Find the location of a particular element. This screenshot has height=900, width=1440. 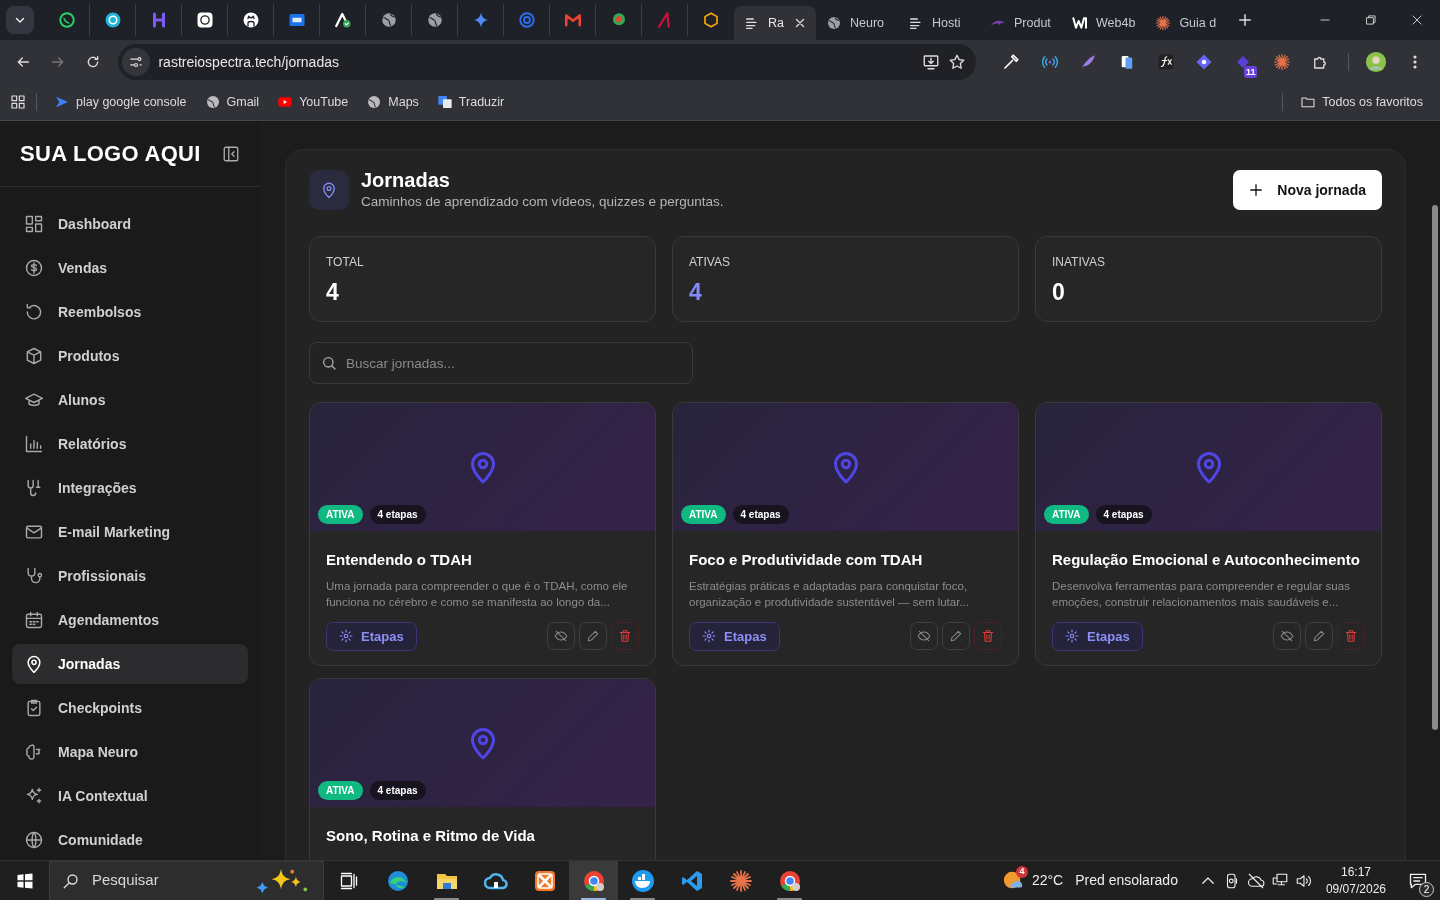

feather-icon is located at coordinates (1088, 62).